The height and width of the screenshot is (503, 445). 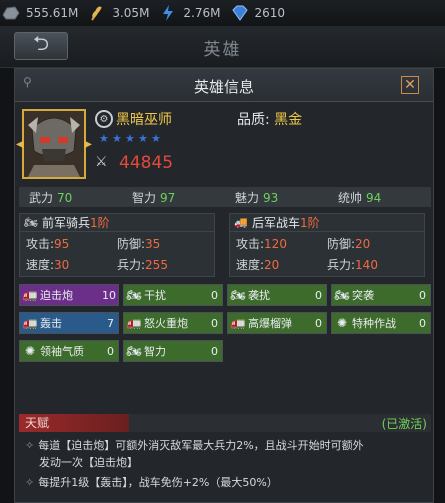 I want to click on skill-name: 怒火重炮, so click(x=166, y=323).